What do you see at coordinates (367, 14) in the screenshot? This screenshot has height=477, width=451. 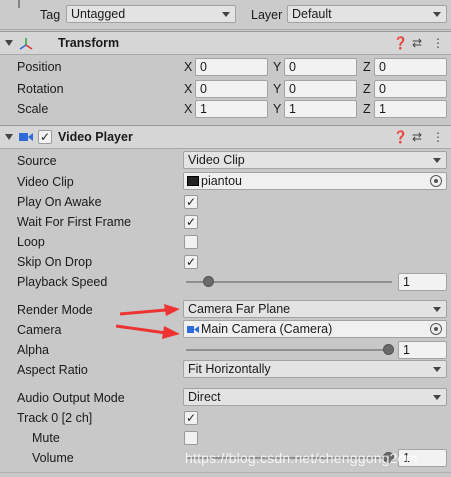 I see `layer-dropdown: Default` at bounding box center [367, 14].